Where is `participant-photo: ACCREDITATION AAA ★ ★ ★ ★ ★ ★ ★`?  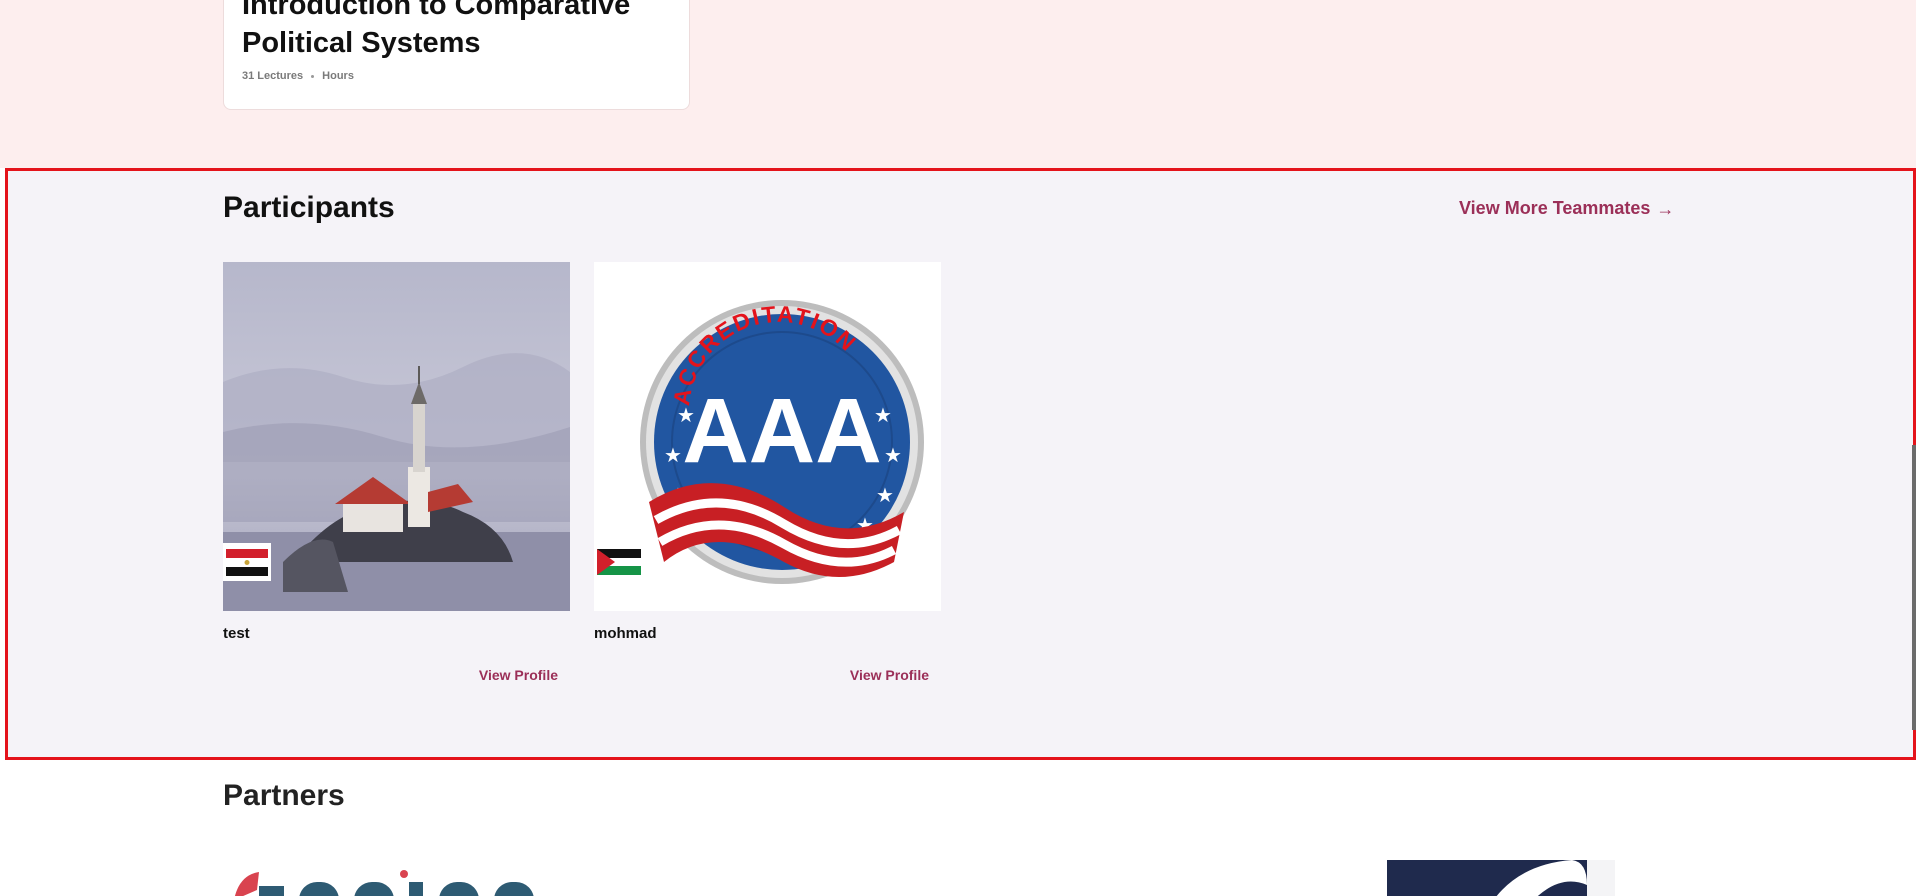
participant-photo: ACCREDITATION AAA ★ ★ ★ ★ ★ ★ ★ is located at coordinates (767, 436).